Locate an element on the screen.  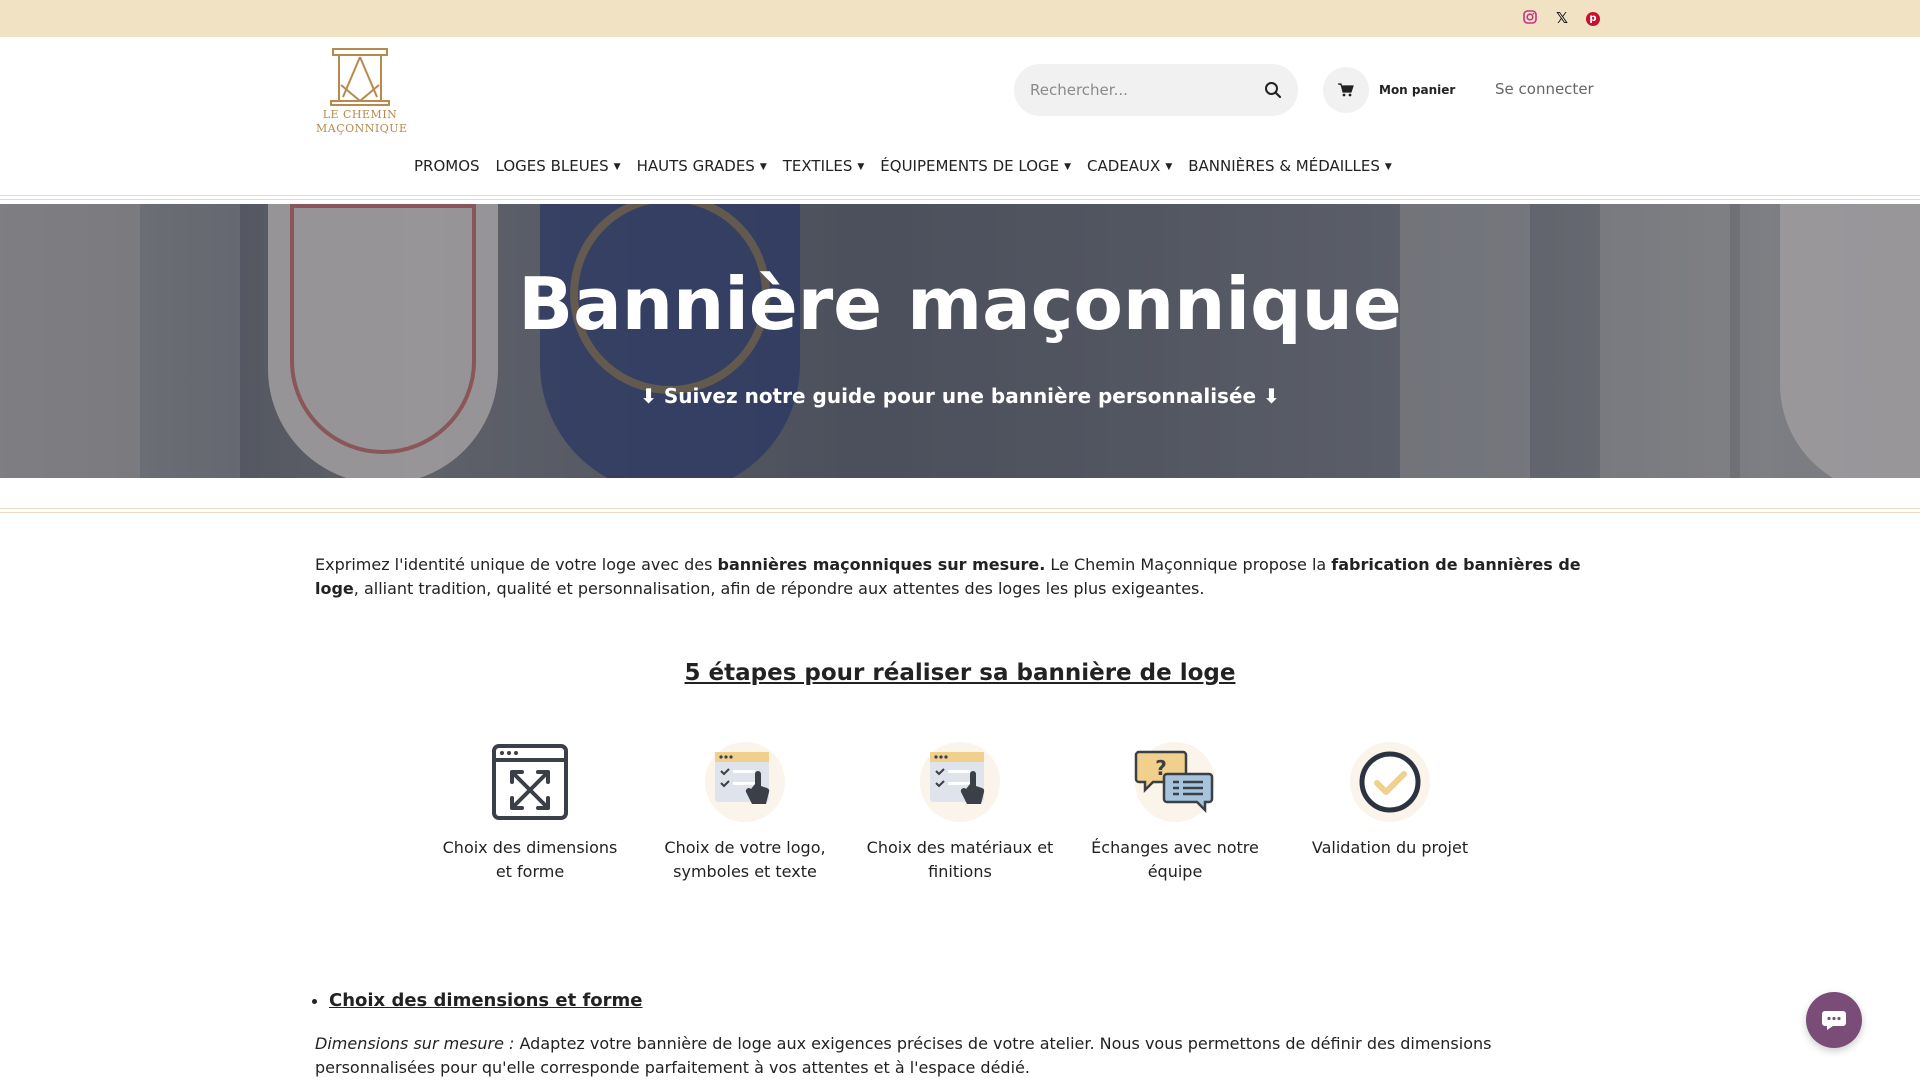
step-item: Choix de votre logo, symboles et texte is located at coordinates (745, 812).